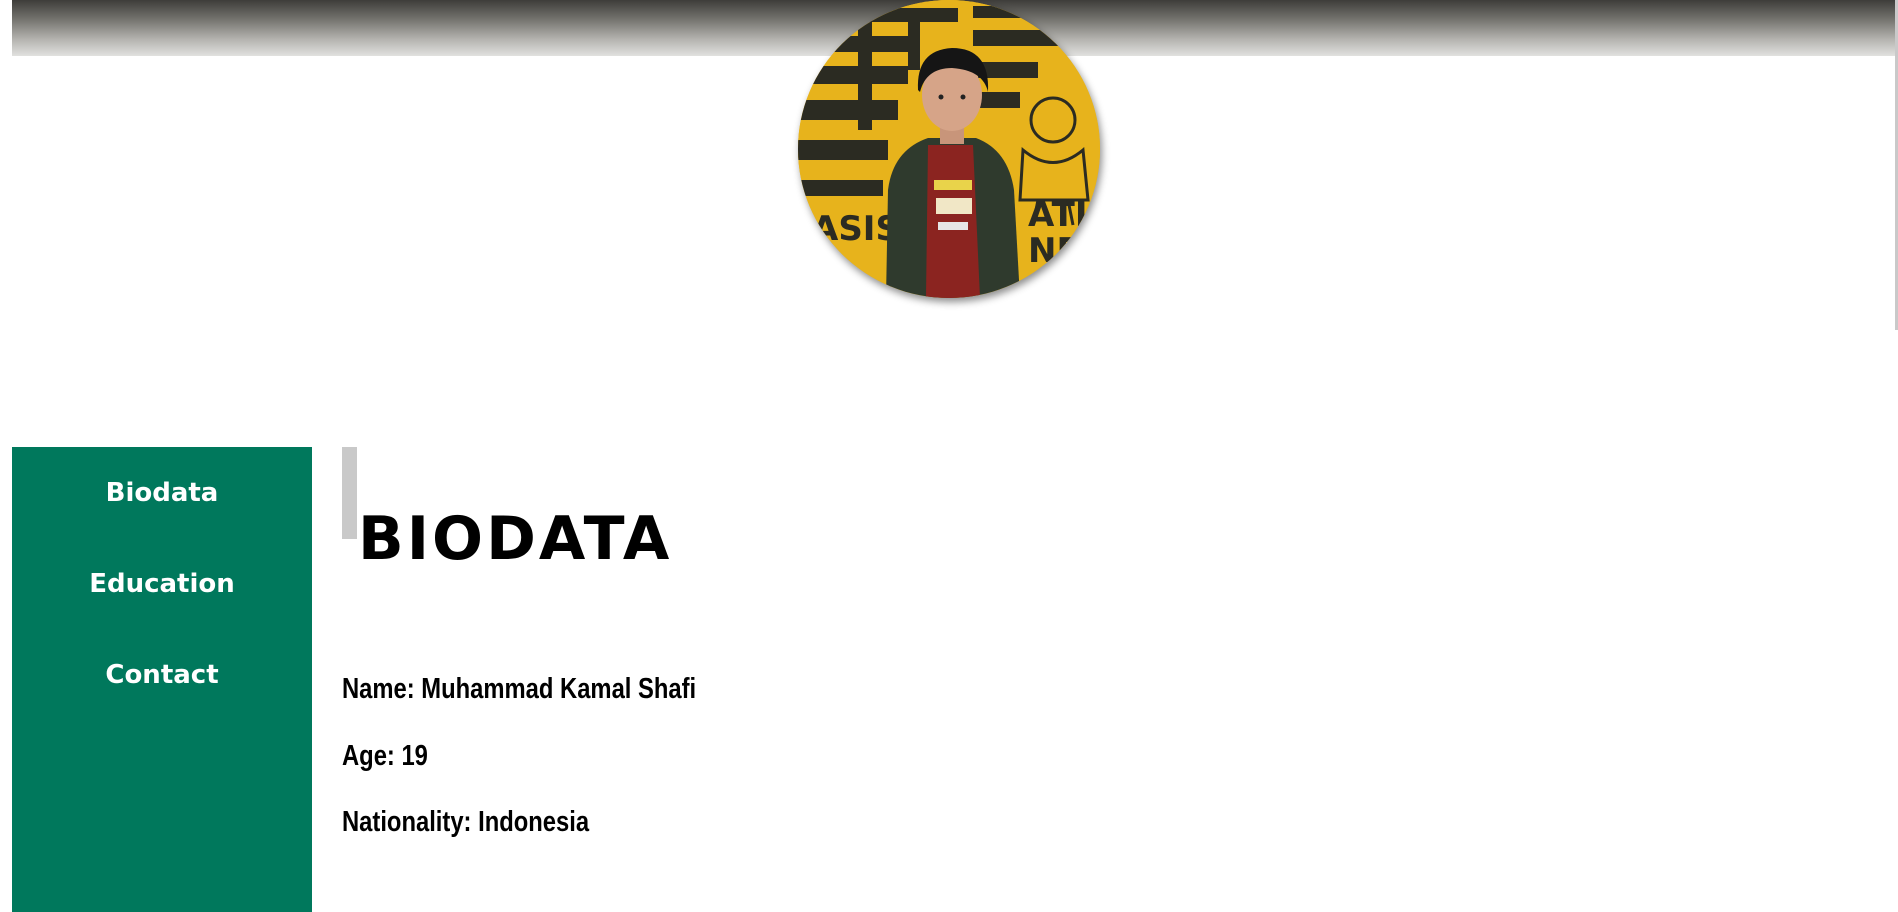  I want to click on name-line: Name: Muhammad Kamal Shafi, so click(519, 689).